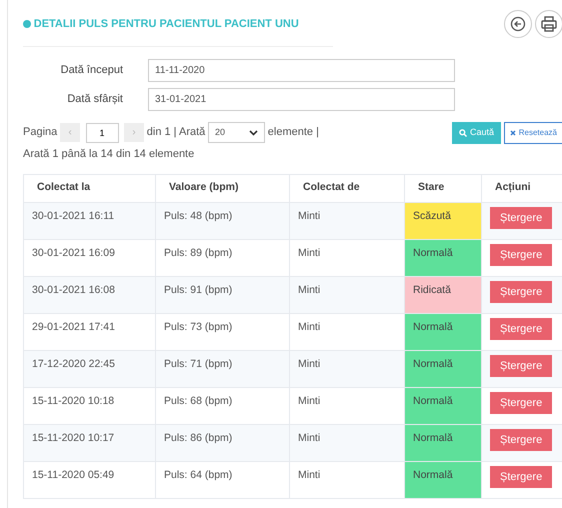  What do you see at coordinates (223, 443) in the screenshot?
I see `table-cell: Puls: 86 (bpm)` at bounding box center [223, 443].